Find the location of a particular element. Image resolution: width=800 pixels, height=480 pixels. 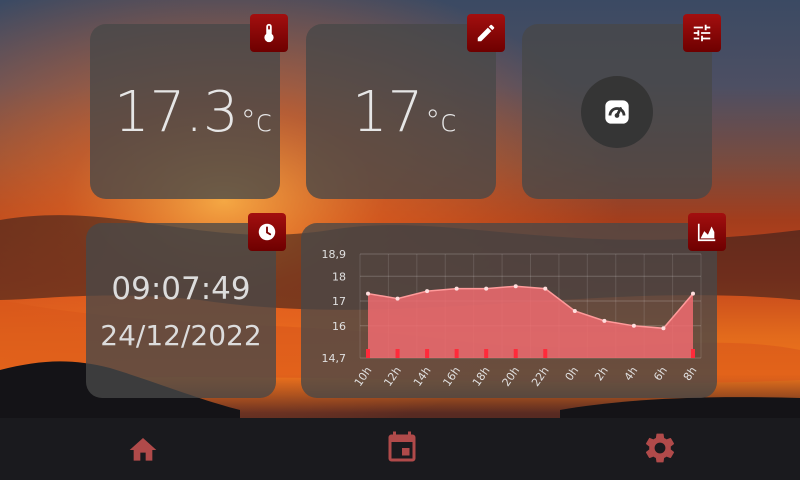

calendar-icon is located at coordinates (402, 448).